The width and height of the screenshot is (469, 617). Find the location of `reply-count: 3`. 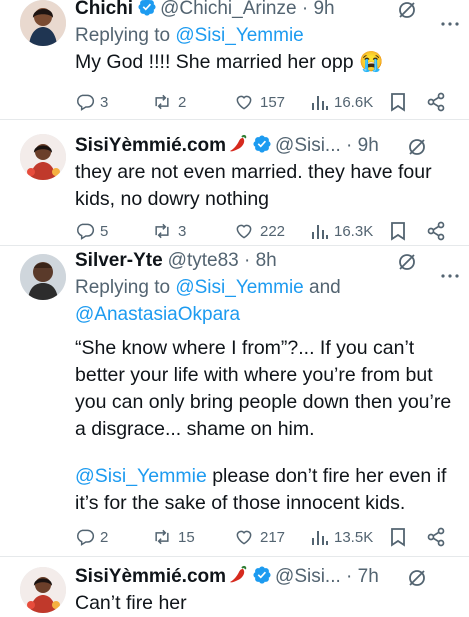

reply-count: 3 is located at coordinates (104, 102).